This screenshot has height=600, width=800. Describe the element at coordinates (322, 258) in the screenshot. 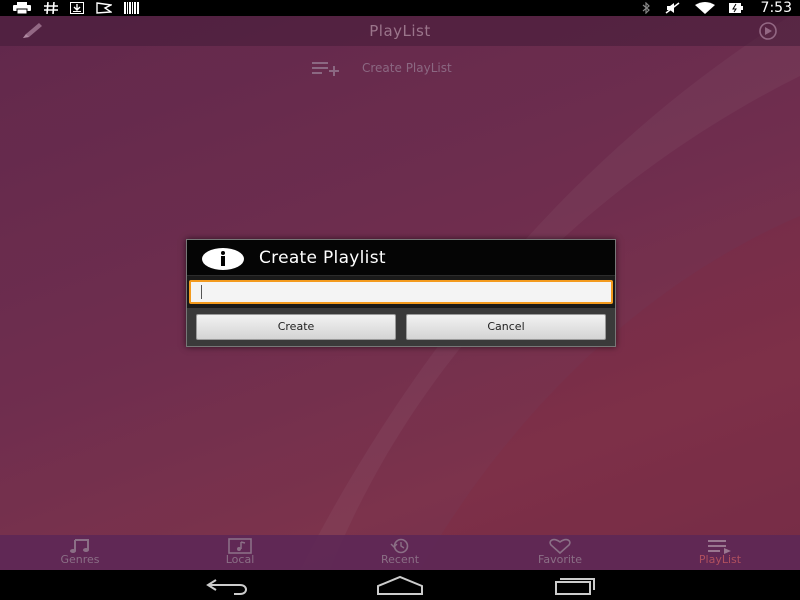

I see `dialog-title: Create Playlist` at that location.